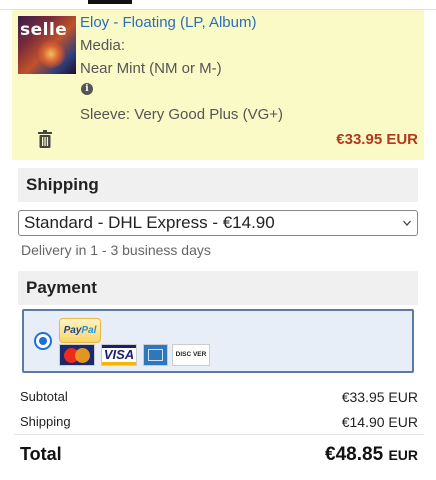  I want to click on subtotal-label: Subtotal, so click(44, 396).